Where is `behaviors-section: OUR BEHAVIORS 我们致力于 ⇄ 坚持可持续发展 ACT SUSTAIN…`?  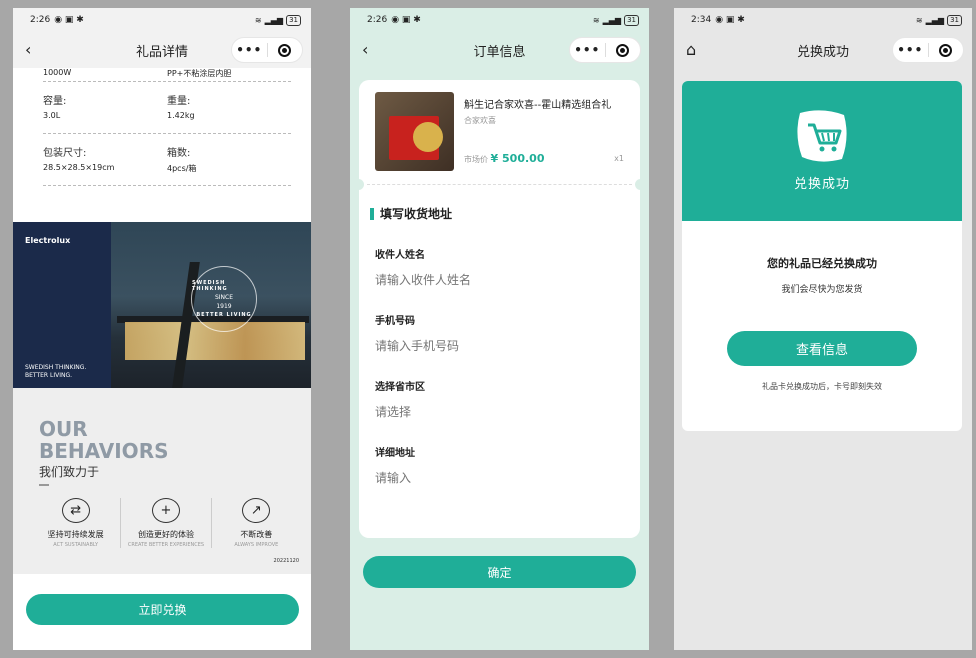
behaviors-section: OUR BEHAVIORS 我们致力于 ⇄ 坚持可持续发展 ACT SUSTAIN… is located at coordinates (162, 481).